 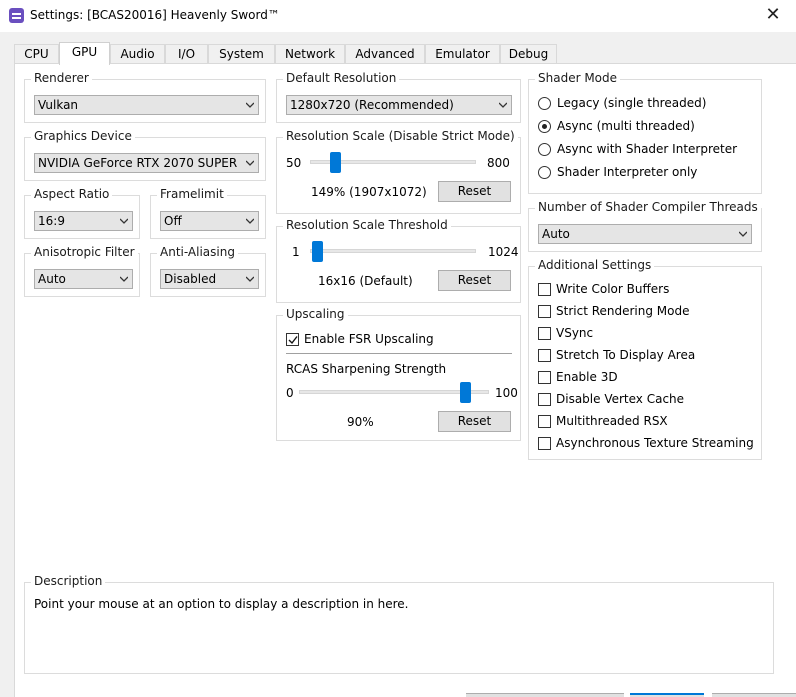 I want to click on framelimit-dropdown: Off, so click(x=209, y=221).